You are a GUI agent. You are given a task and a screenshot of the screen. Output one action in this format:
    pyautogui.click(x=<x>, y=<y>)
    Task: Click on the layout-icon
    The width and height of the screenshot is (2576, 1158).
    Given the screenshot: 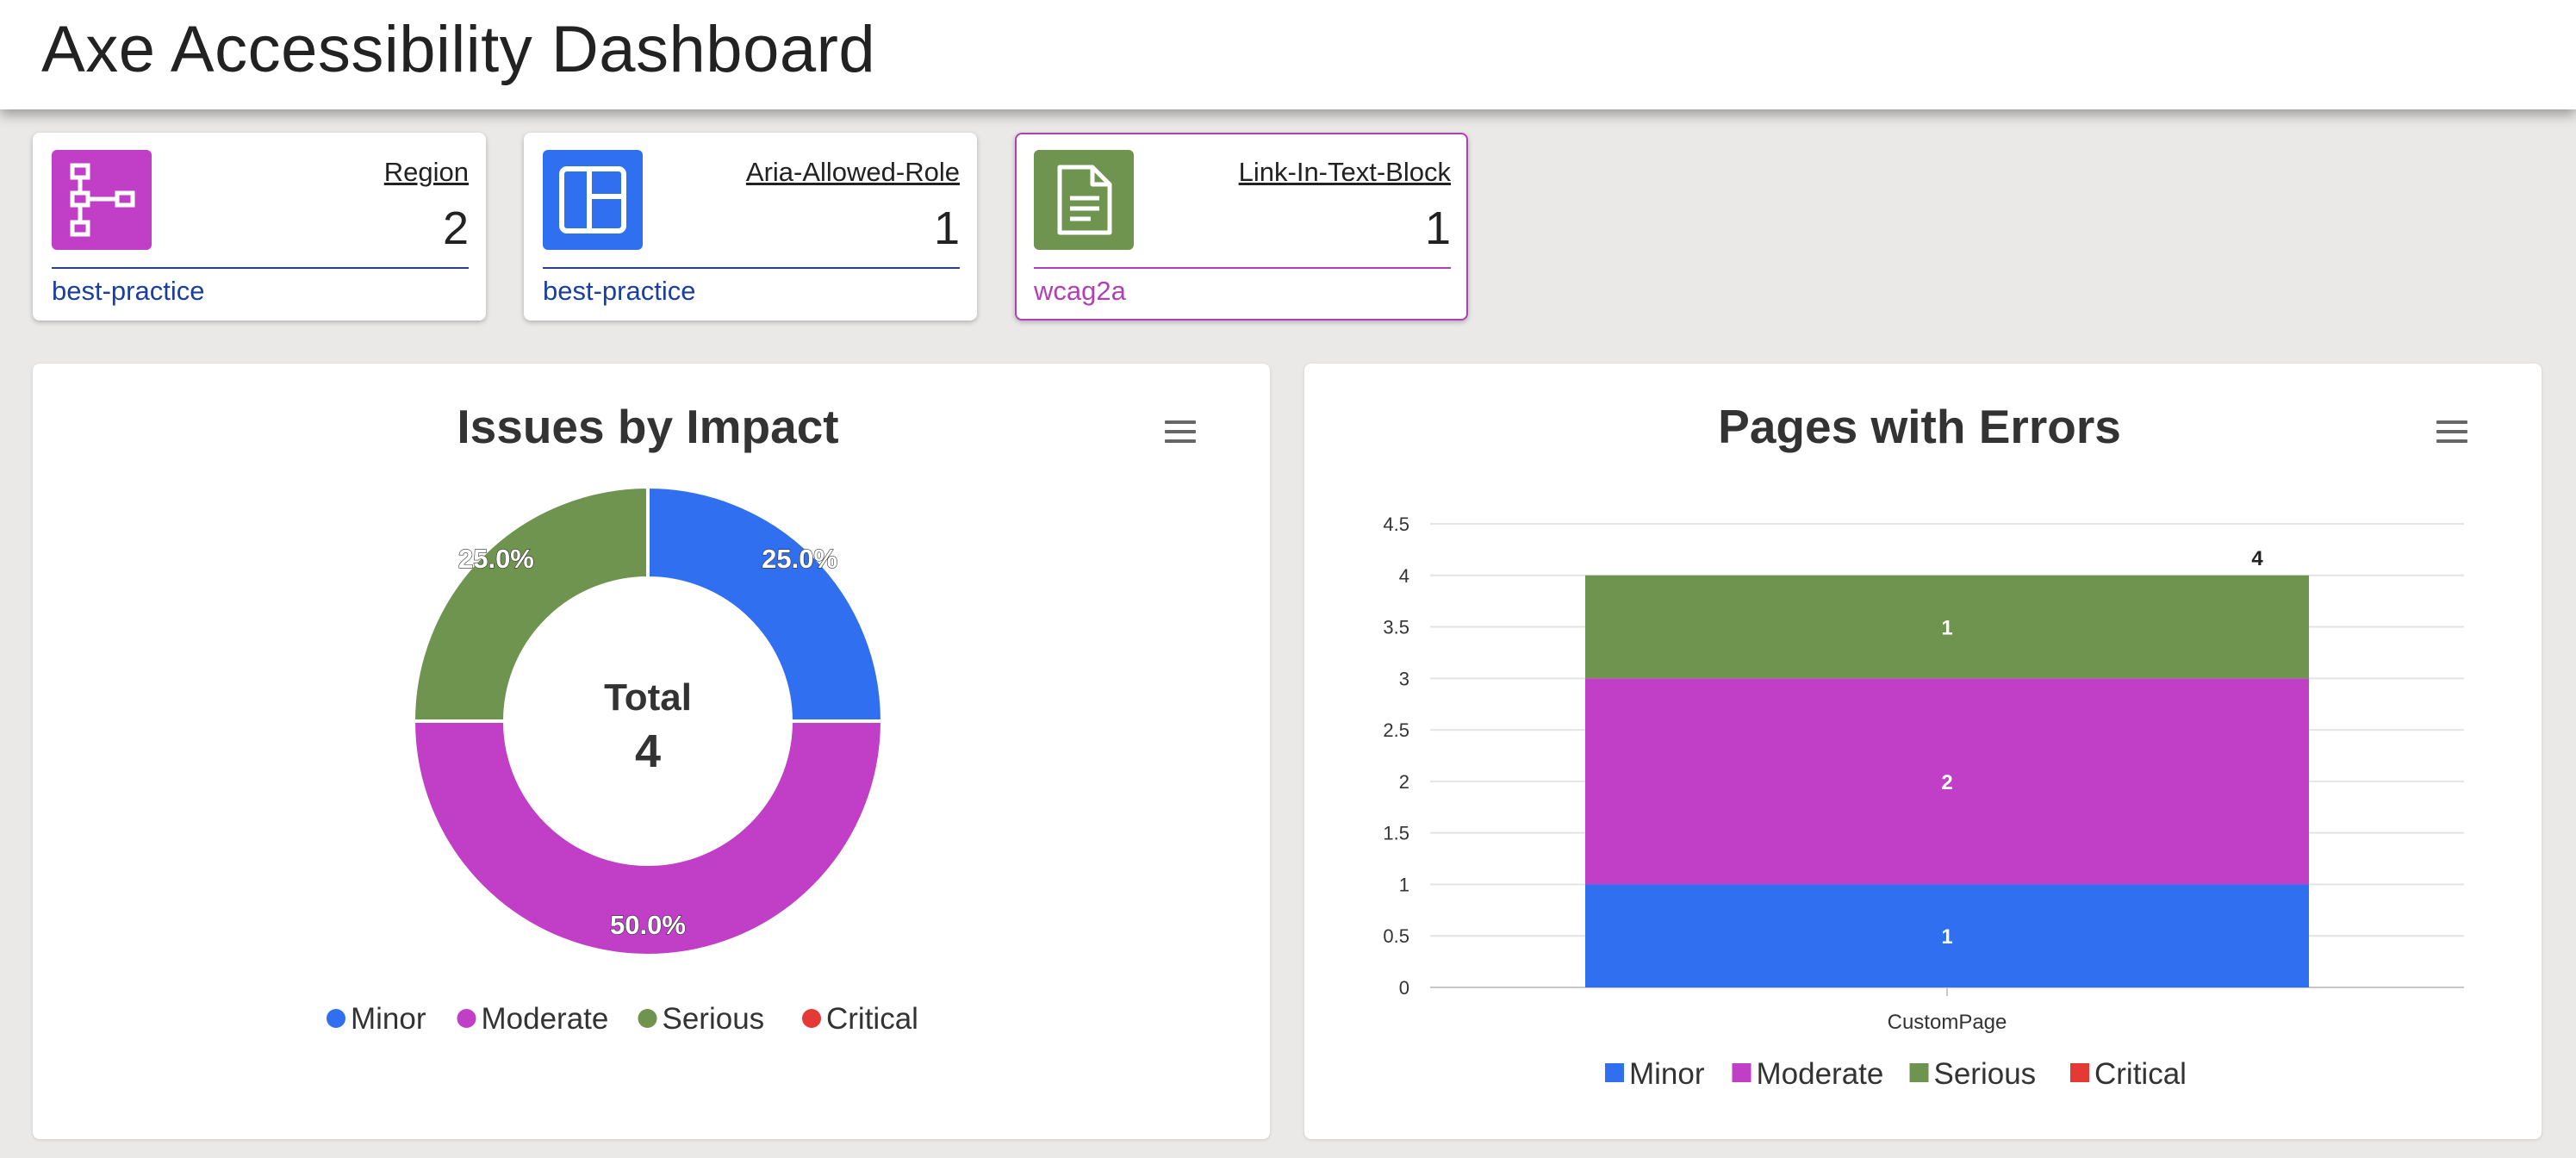 What is the action you would take?
    pyautogui.click(x=593, y=200)
    